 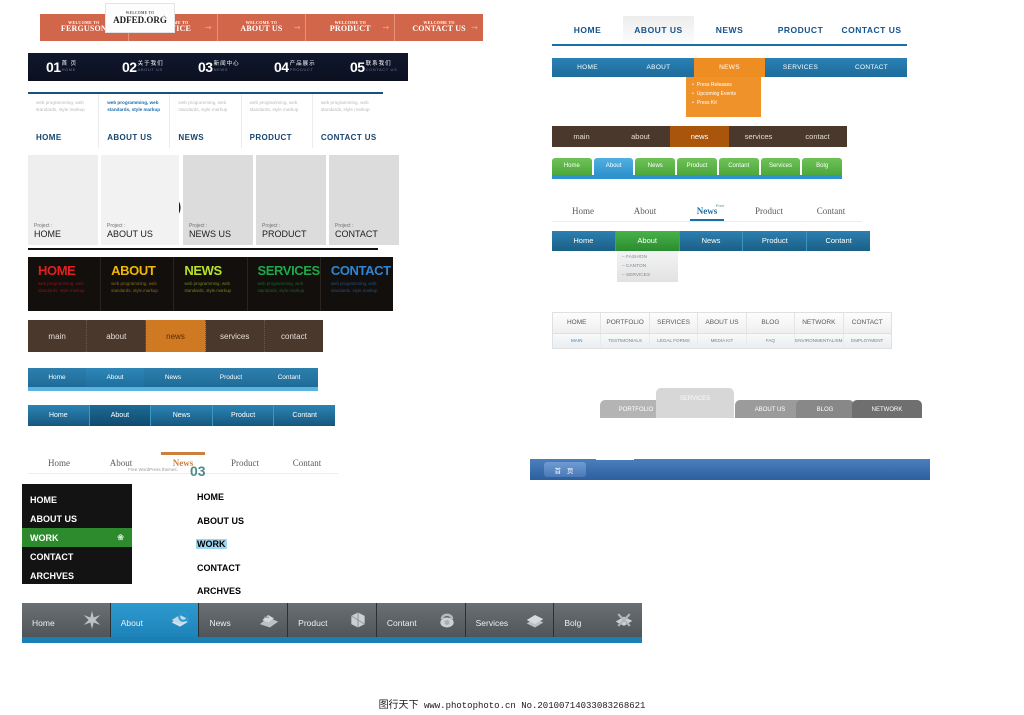 What do you see at coordinates (771, 323) in the screenshot?
I see `two-row-primary-item-4: BLOG` at bounding box center [771, 323].